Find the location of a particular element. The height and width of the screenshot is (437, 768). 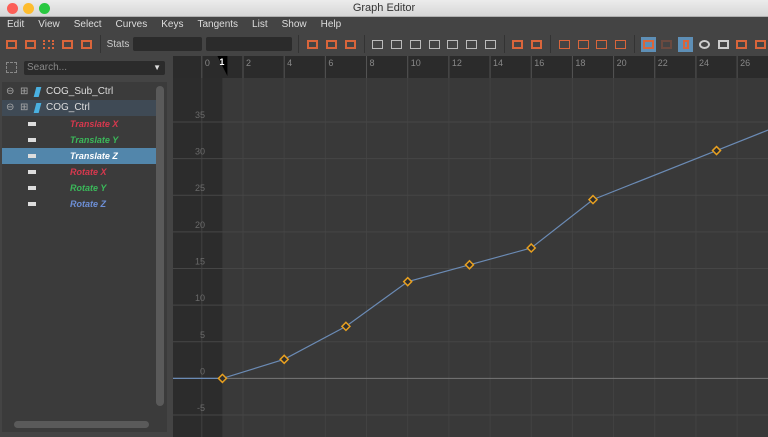

flat-tangent-icon is located at coordinates (452, 44).